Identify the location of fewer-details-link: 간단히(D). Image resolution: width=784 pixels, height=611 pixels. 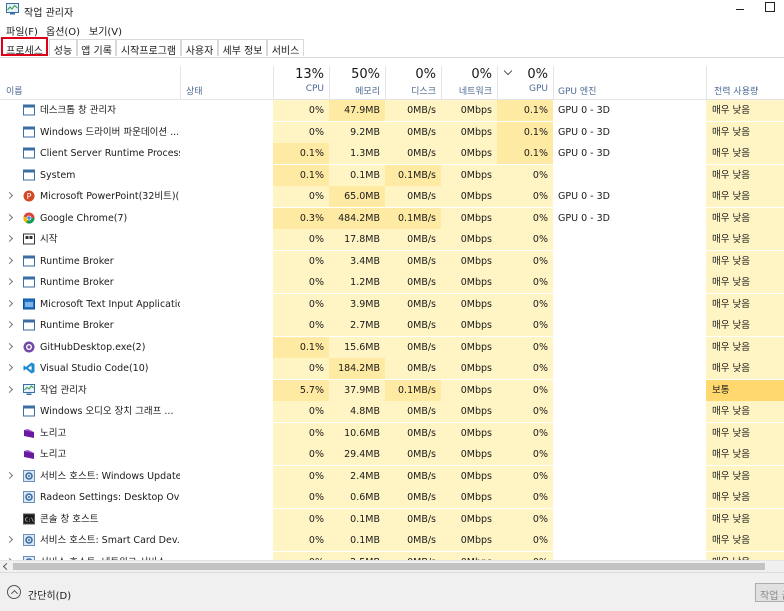
(49, 594).